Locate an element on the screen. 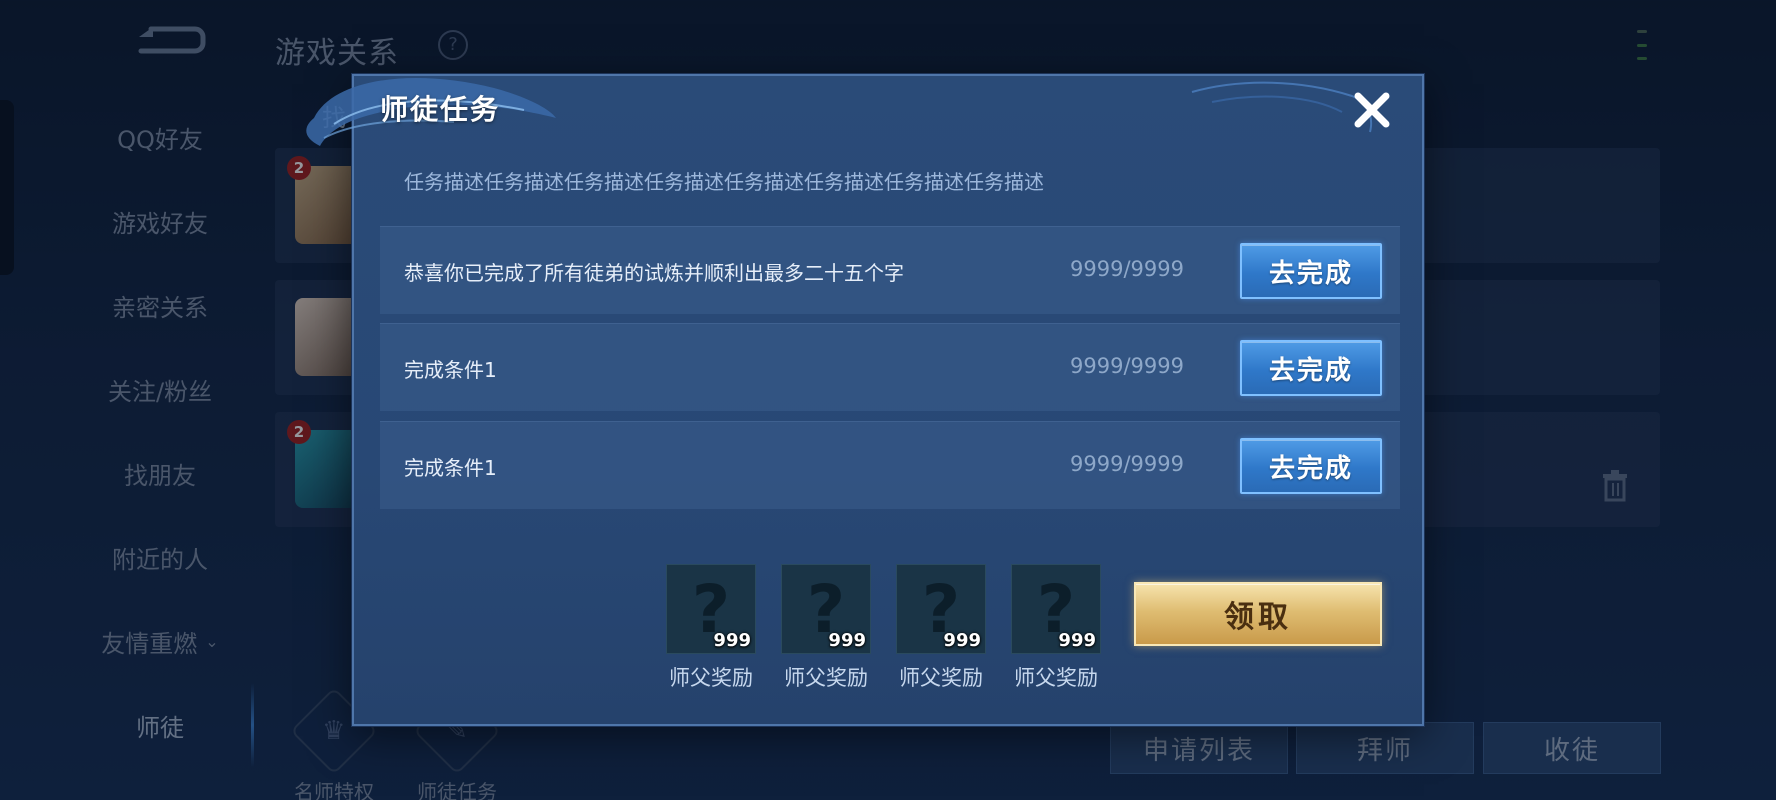 This screenshot has width=1776, height=800. task-description: 任务描述任务描述任务描述任务描述任务描述任务描述任务描述任务描述 is located at coordinates (724, 182).